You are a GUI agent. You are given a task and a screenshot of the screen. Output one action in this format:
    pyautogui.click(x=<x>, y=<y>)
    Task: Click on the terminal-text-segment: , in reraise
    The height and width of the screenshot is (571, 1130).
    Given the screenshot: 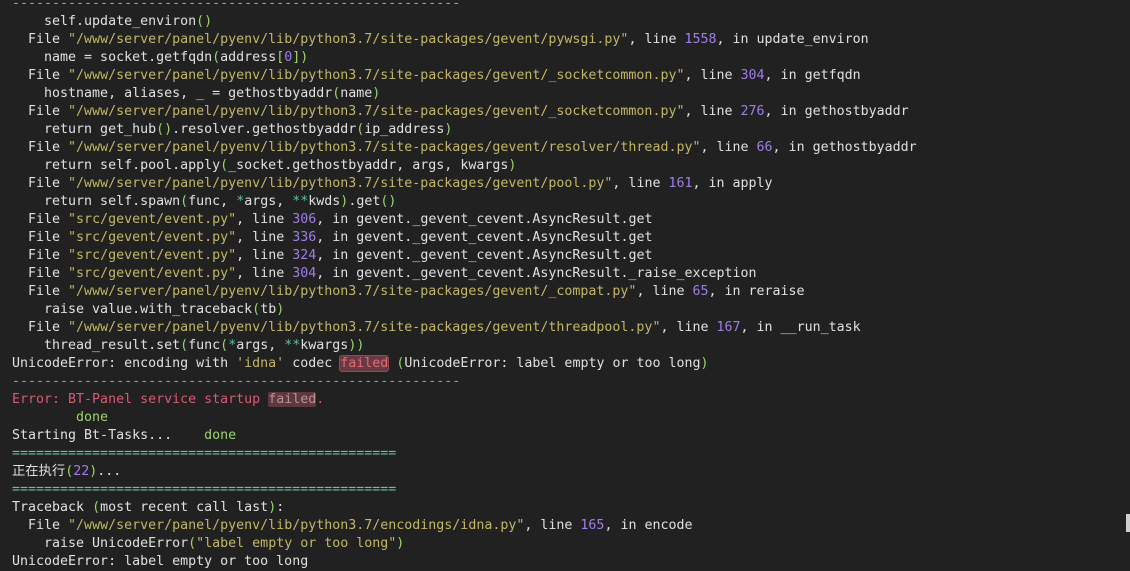 What is the action you would take?
    pyautogui.click(x=756, y=291)
    